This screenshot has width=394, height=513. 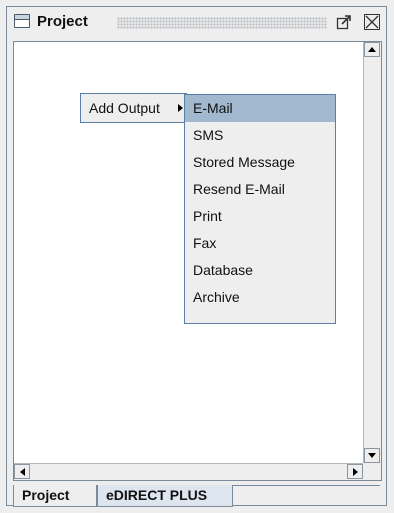 I want to click on menu-item-fax: Fax, so click(x=260, y=243).